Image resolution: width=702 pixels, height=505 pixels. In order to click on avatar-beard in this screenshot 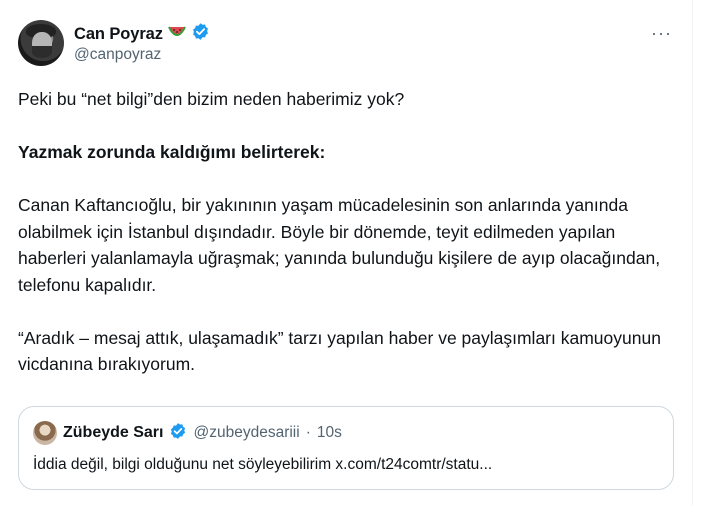, I will do `click(42, 52)`.